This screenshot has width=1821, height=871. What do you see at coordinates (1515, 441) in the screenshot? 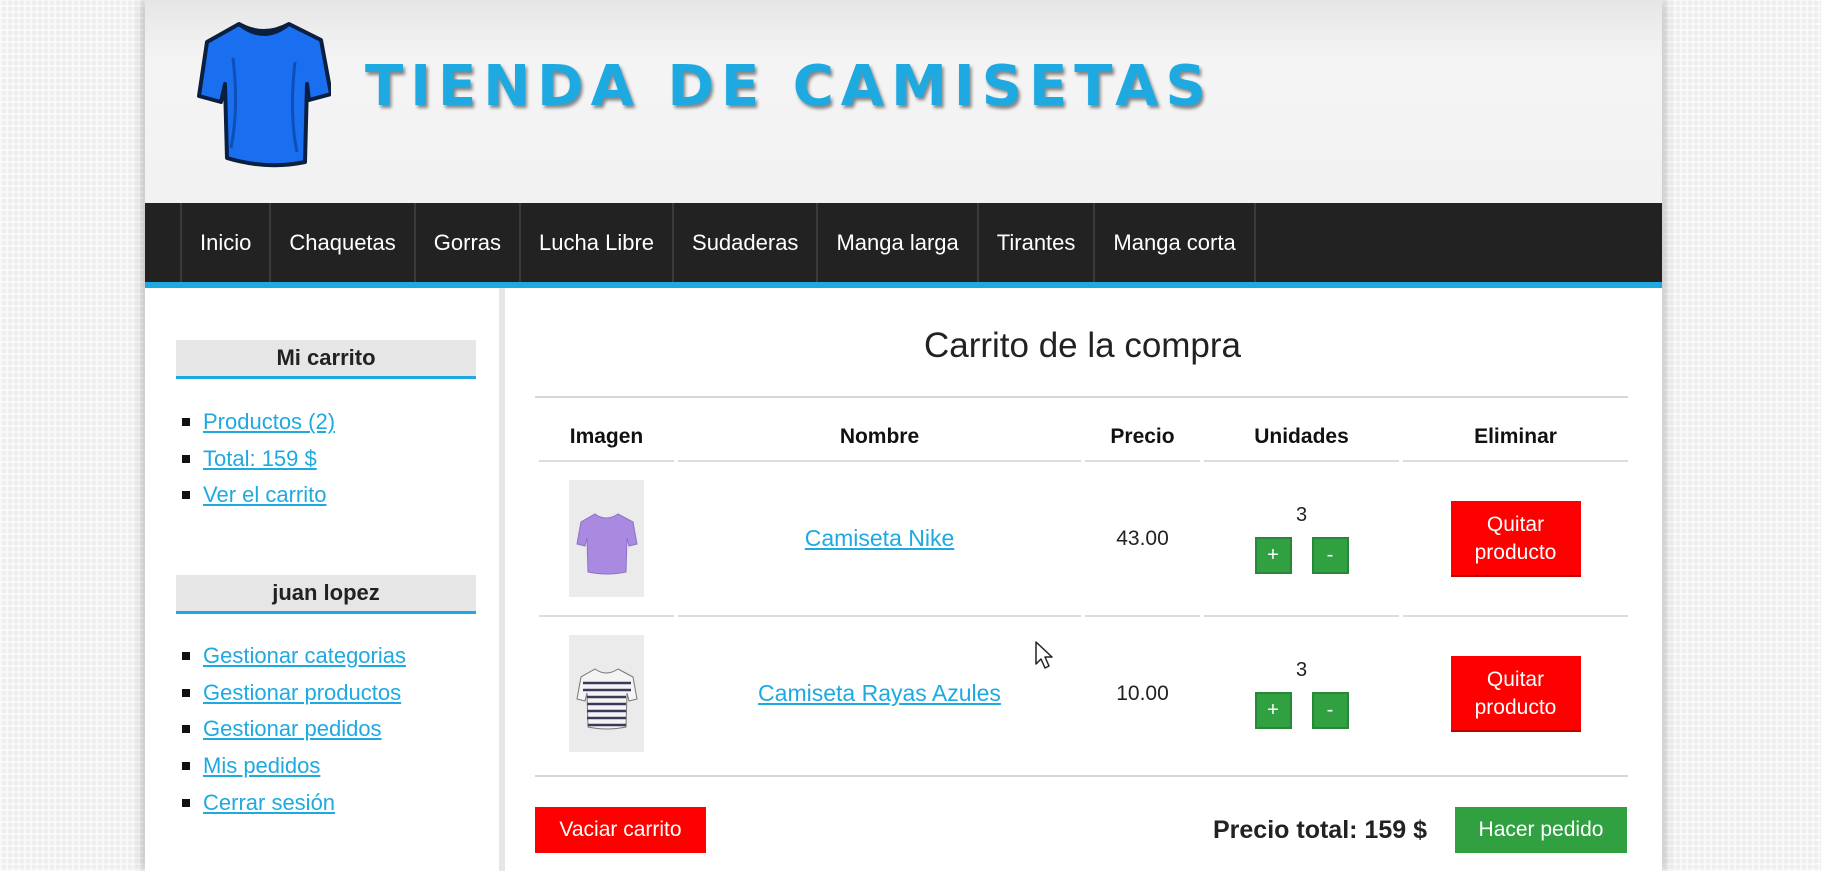
I see `column-header-remove: Eliminar` at bounding box center [1515, 441].